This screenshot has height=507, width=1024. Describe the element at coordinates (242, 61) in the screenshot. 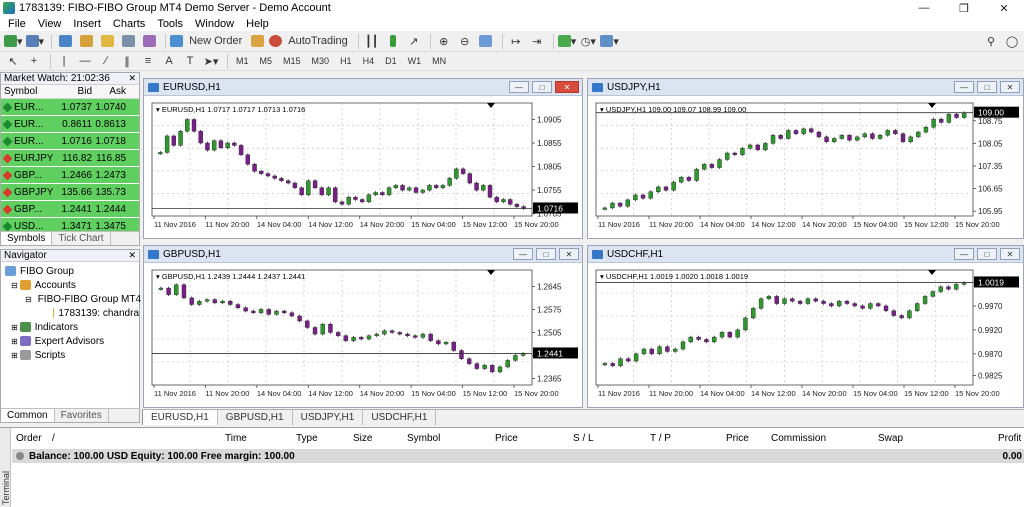

I see `timeframe-m1: M1` at that location.